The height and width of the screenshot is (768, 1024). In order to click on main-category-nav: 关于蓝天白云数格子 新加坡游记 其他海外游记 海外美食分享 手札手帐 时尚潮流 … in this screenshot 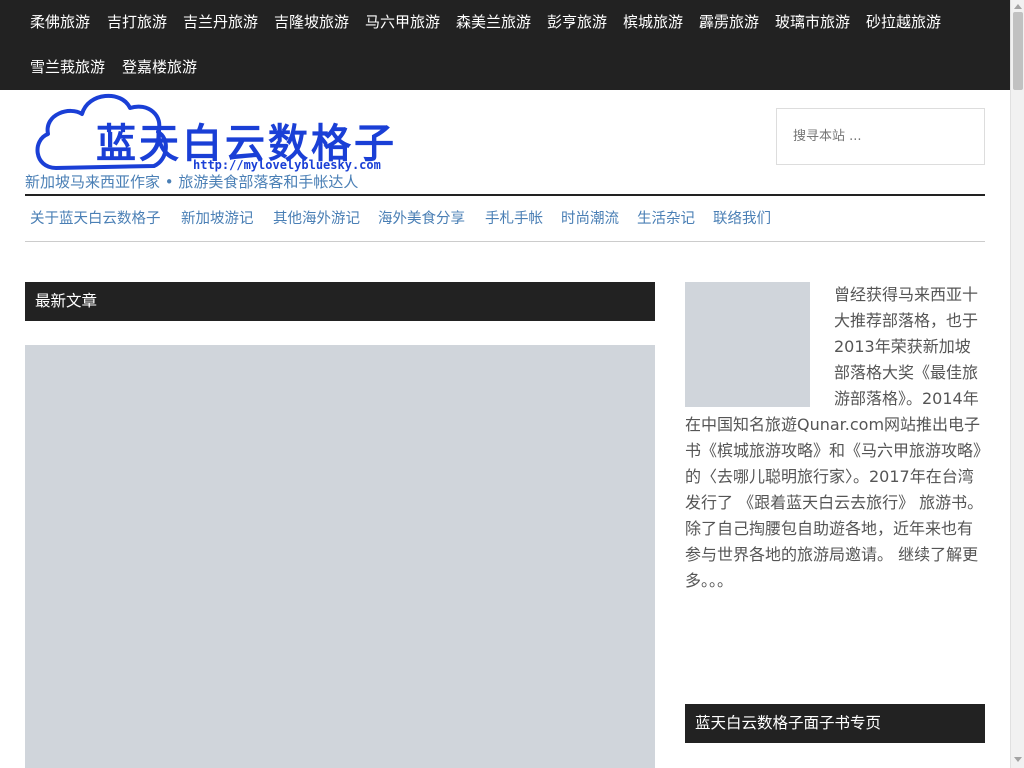, I will do `click(505, 218)`.